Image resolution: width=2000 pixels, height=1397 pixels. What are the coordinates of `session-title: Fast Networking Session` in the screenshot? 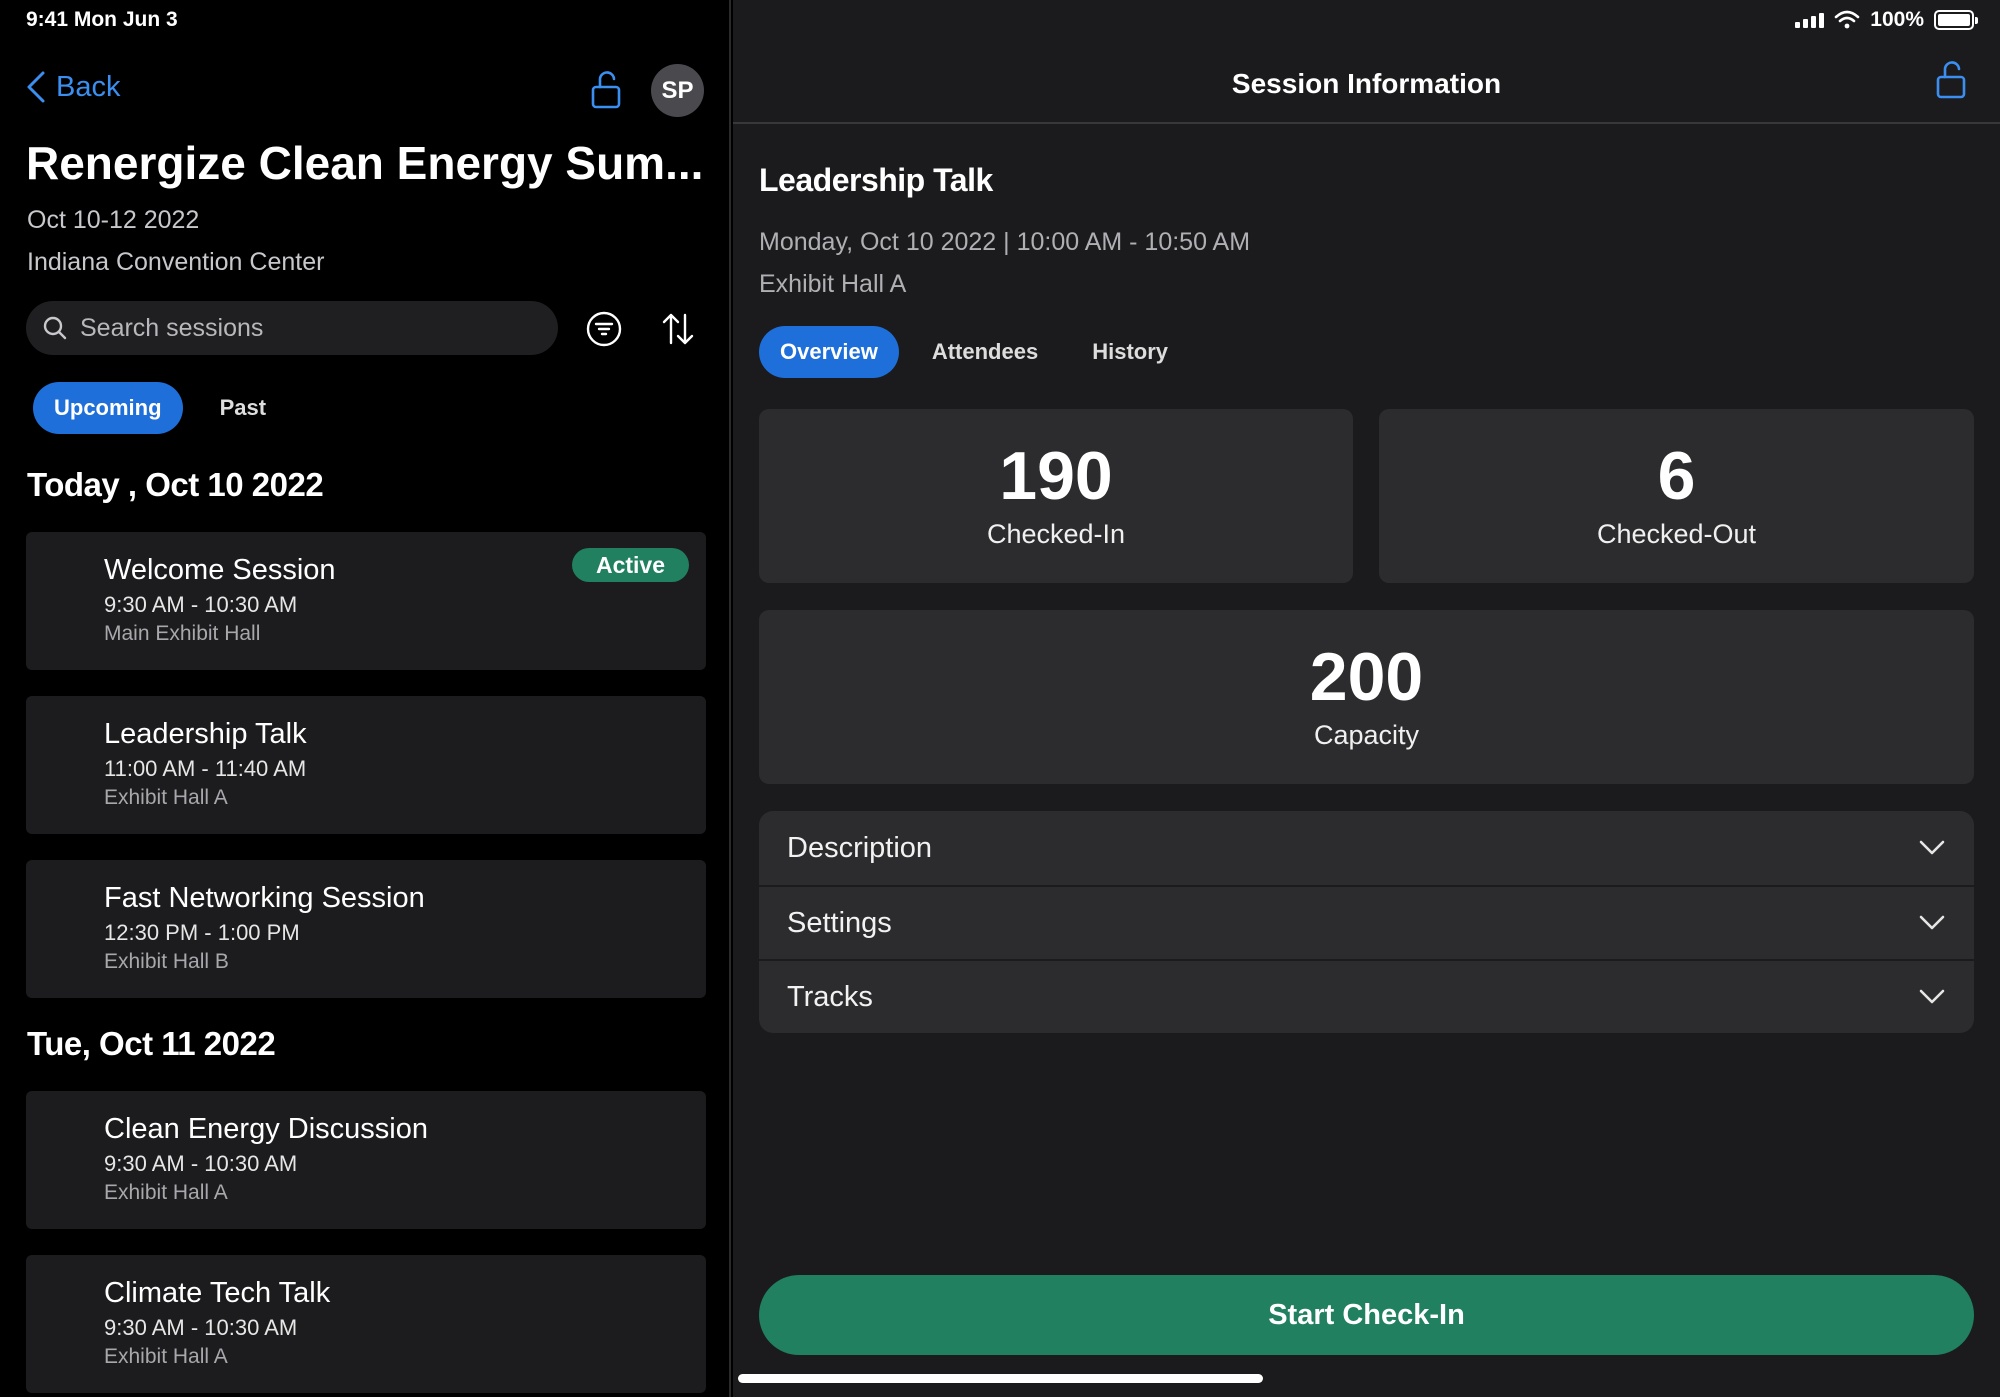 It's located at (264, 898).